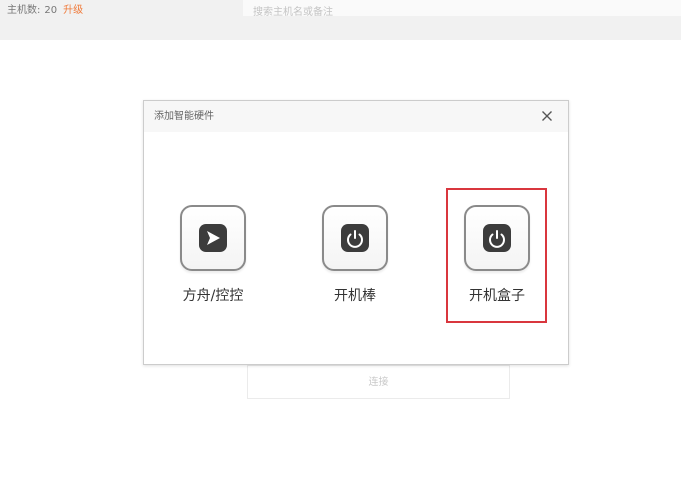 The width and height of the screenshot is (681, 494). I want to click on host-count: 主机数: 20 升级, so click(45, 11).